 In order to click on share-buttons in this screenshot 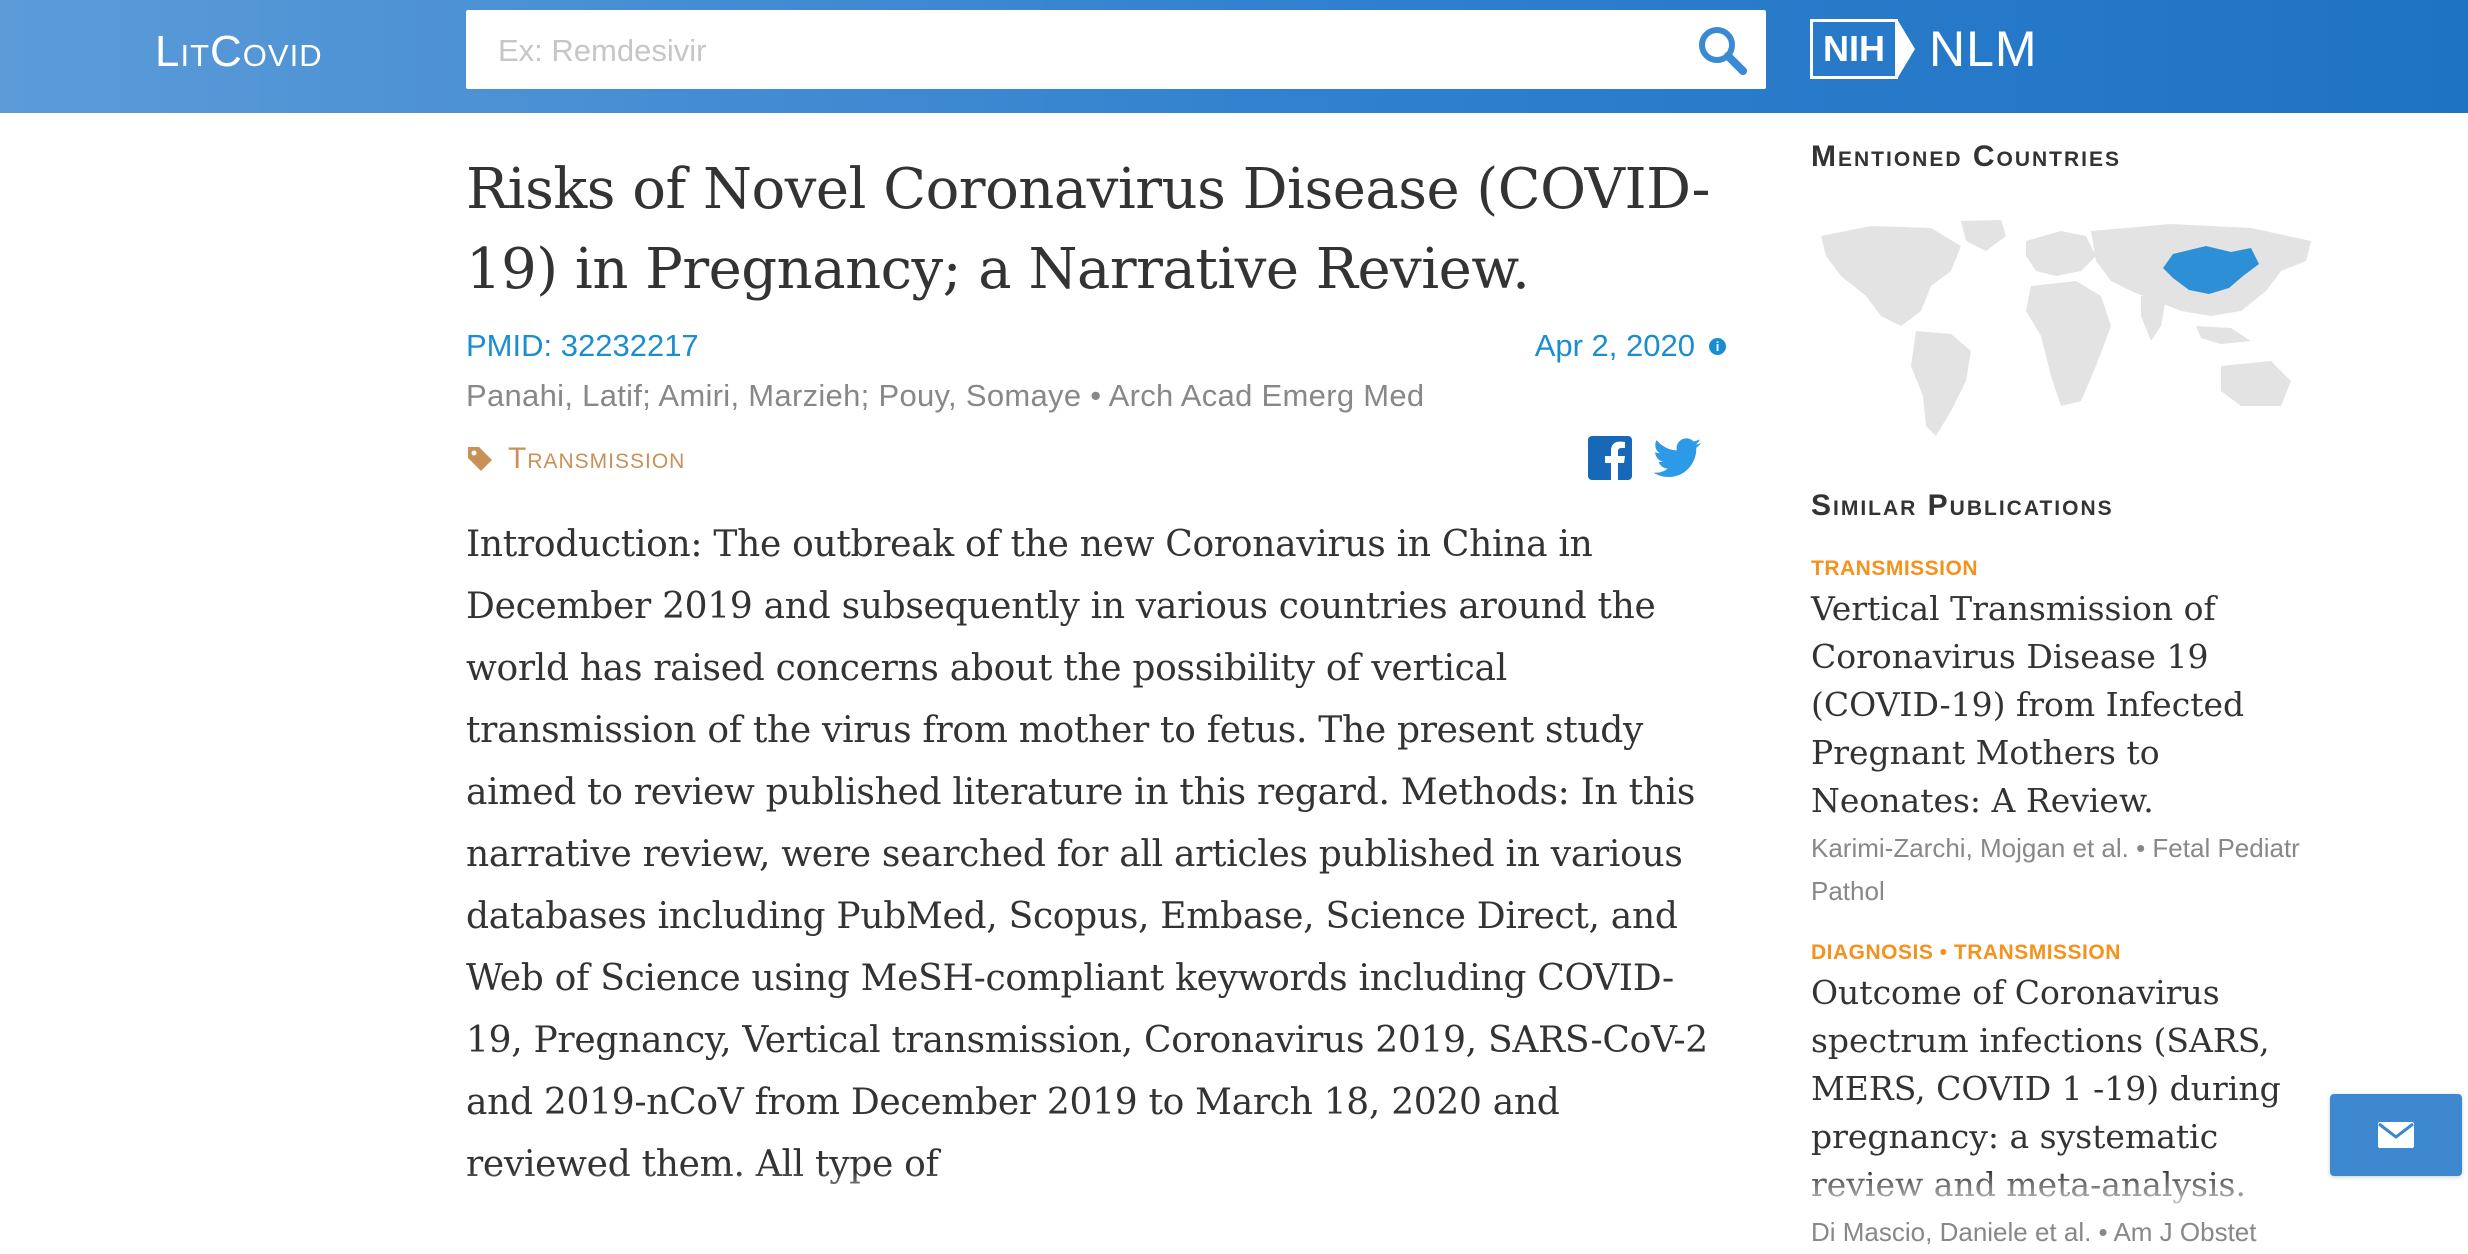, I will do `click(1645, 458)`.